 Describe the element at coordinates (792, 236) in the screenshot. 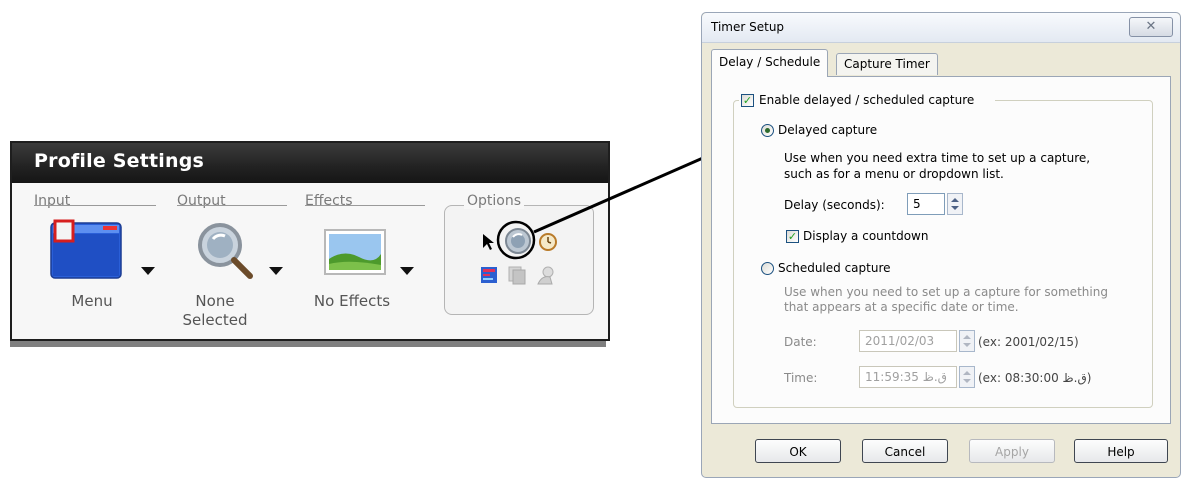

I see `countdown-checkbox: ✓` at that location.